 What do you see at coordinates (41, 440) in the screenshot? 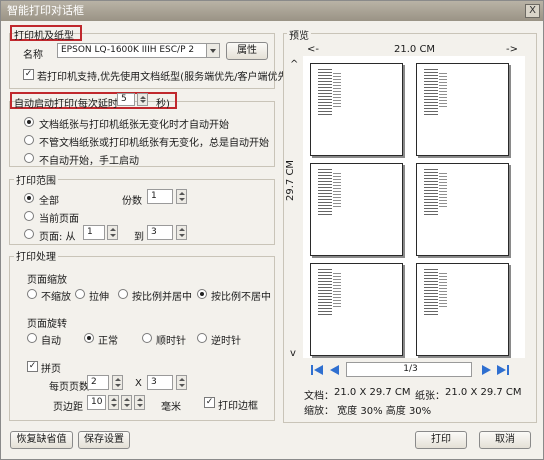
I see `restore-defaults-button: 恢复缺省值` at bounding box center [41, 440].